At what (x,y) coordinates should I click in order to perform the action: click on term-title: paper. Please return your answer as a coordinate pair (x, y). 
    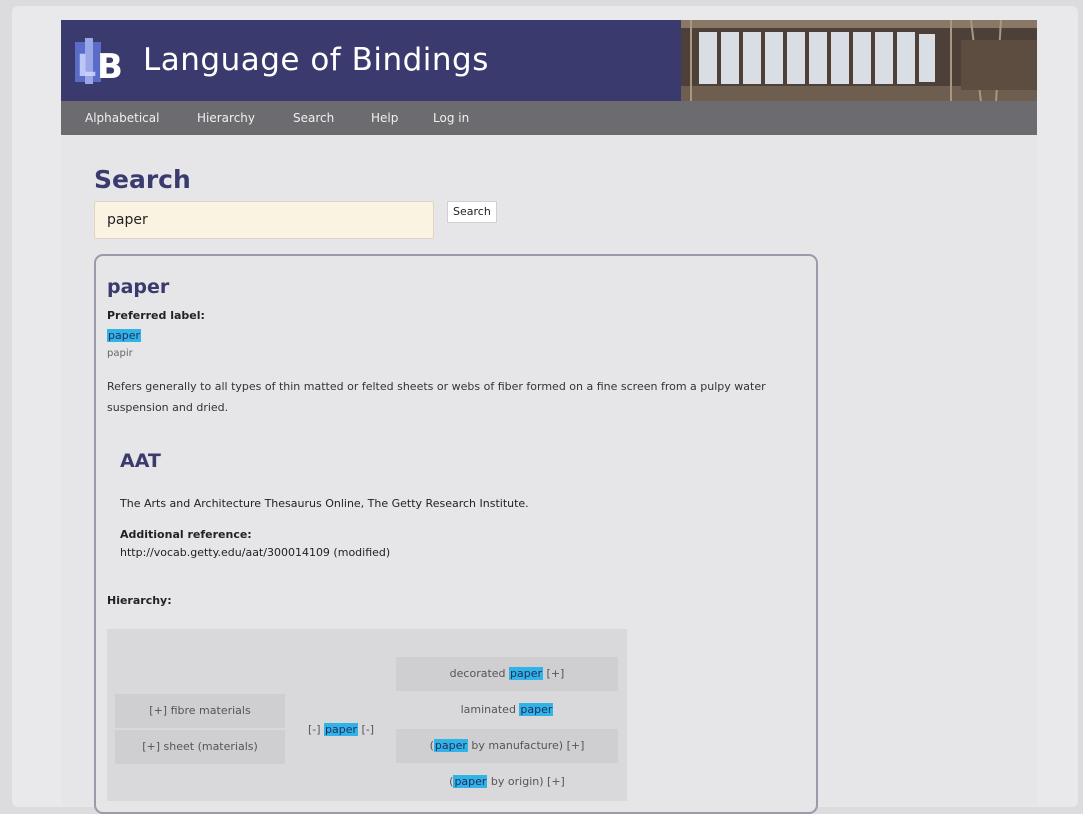
    Looking at the image, I should click on (138, 287).